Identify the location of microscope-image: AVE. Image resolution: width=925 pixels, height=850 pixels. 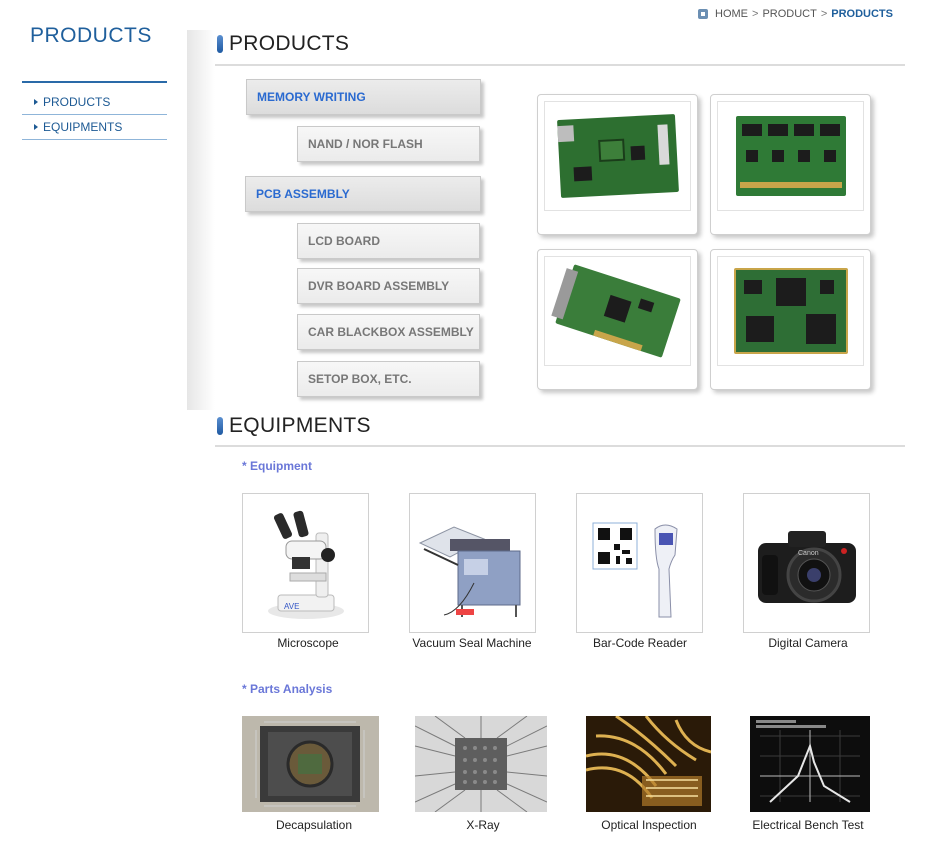
(305, 564).